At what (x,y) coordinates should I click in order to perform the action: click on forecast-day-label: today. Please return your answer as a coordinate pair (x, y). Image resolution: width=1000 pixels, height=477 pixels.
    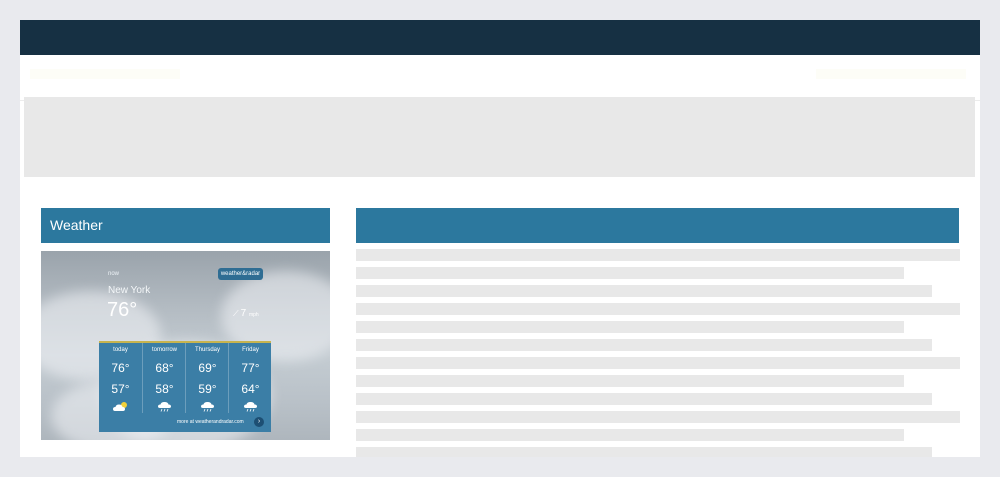
    Looking at the image, I should click on (120, 350).